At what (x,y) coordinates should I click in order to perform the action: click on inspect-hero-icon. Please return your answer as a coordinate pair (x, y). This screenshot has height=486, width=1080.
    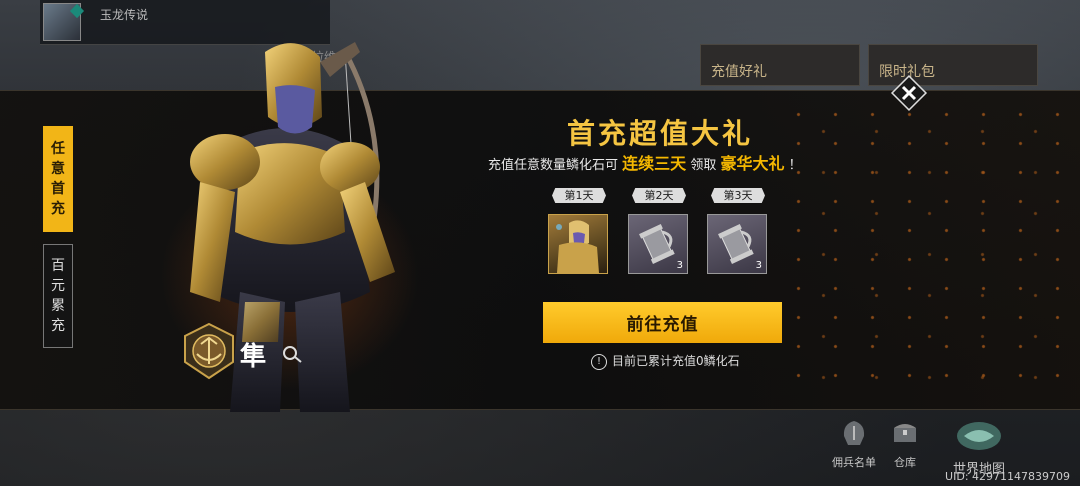
    Looking at the image, I should click on (293, 354).